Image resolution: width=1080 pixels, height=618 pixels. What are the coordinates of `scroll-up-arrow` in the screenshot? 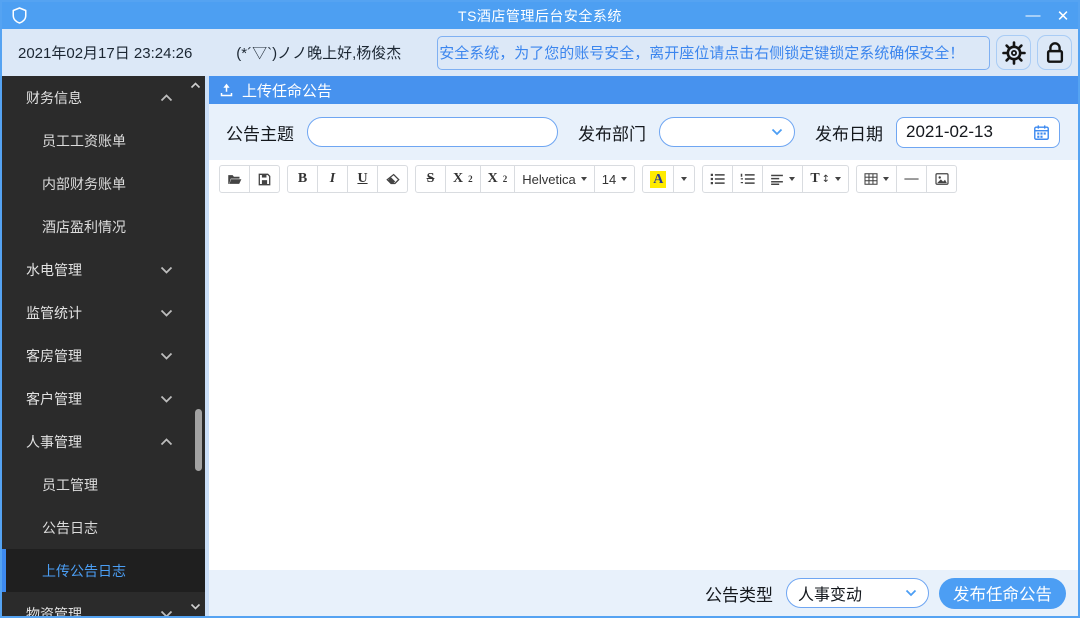 It's located at (195, 85).